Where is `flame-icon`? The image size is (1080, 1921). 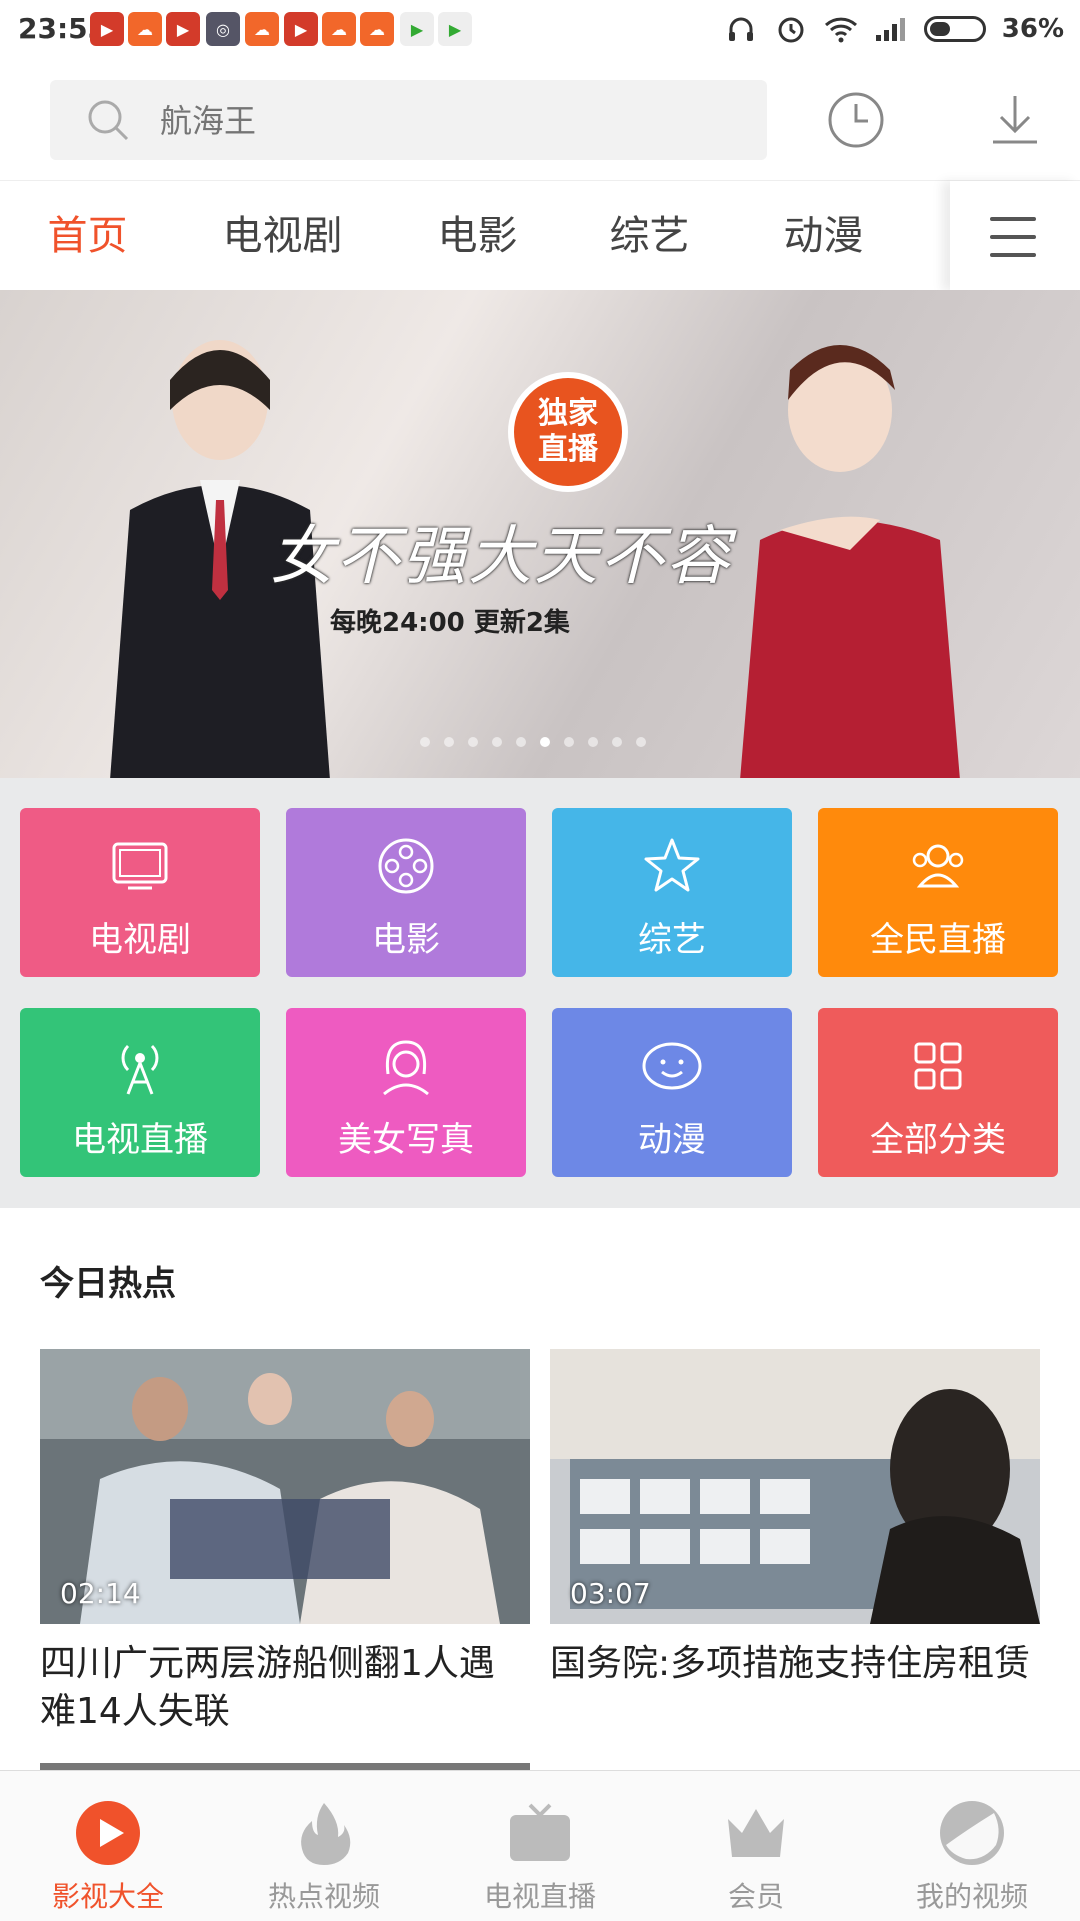 flame-icon is located at coordinates (326, 1834).